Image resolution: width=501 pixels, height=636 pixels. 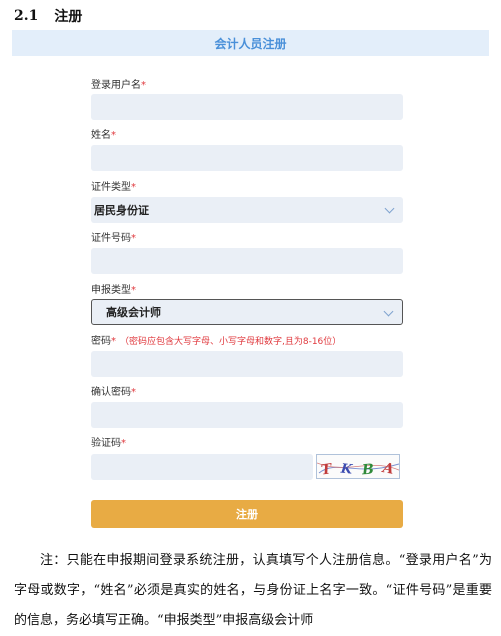 What do you see at coordinates (368, 470) in the screenshot?
I see `svg-text: B` at bounding box center [368, 470].